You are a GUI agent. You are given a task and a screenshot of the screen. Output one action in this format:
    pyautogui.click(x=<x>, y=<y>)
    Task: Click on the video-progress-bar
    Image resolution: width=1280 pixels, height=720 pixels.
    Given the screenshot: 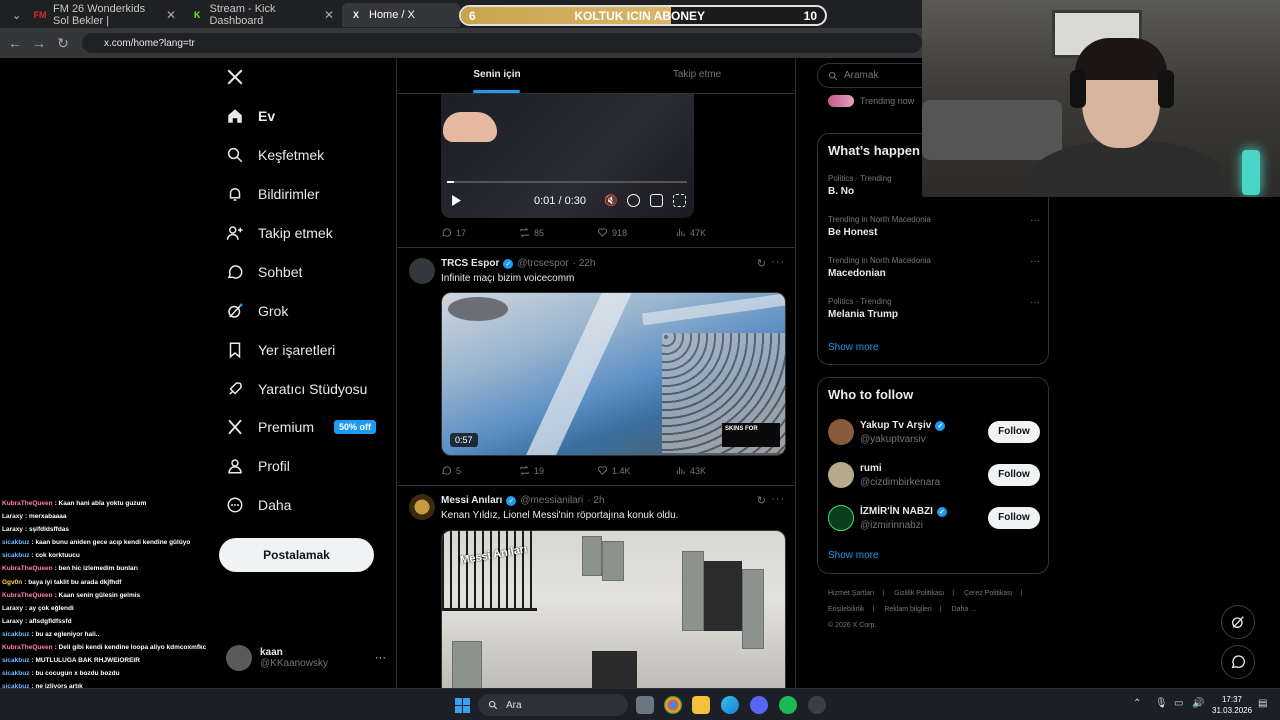 What is the action you would take?
    pyautogui.click(x=567, y=182)
    